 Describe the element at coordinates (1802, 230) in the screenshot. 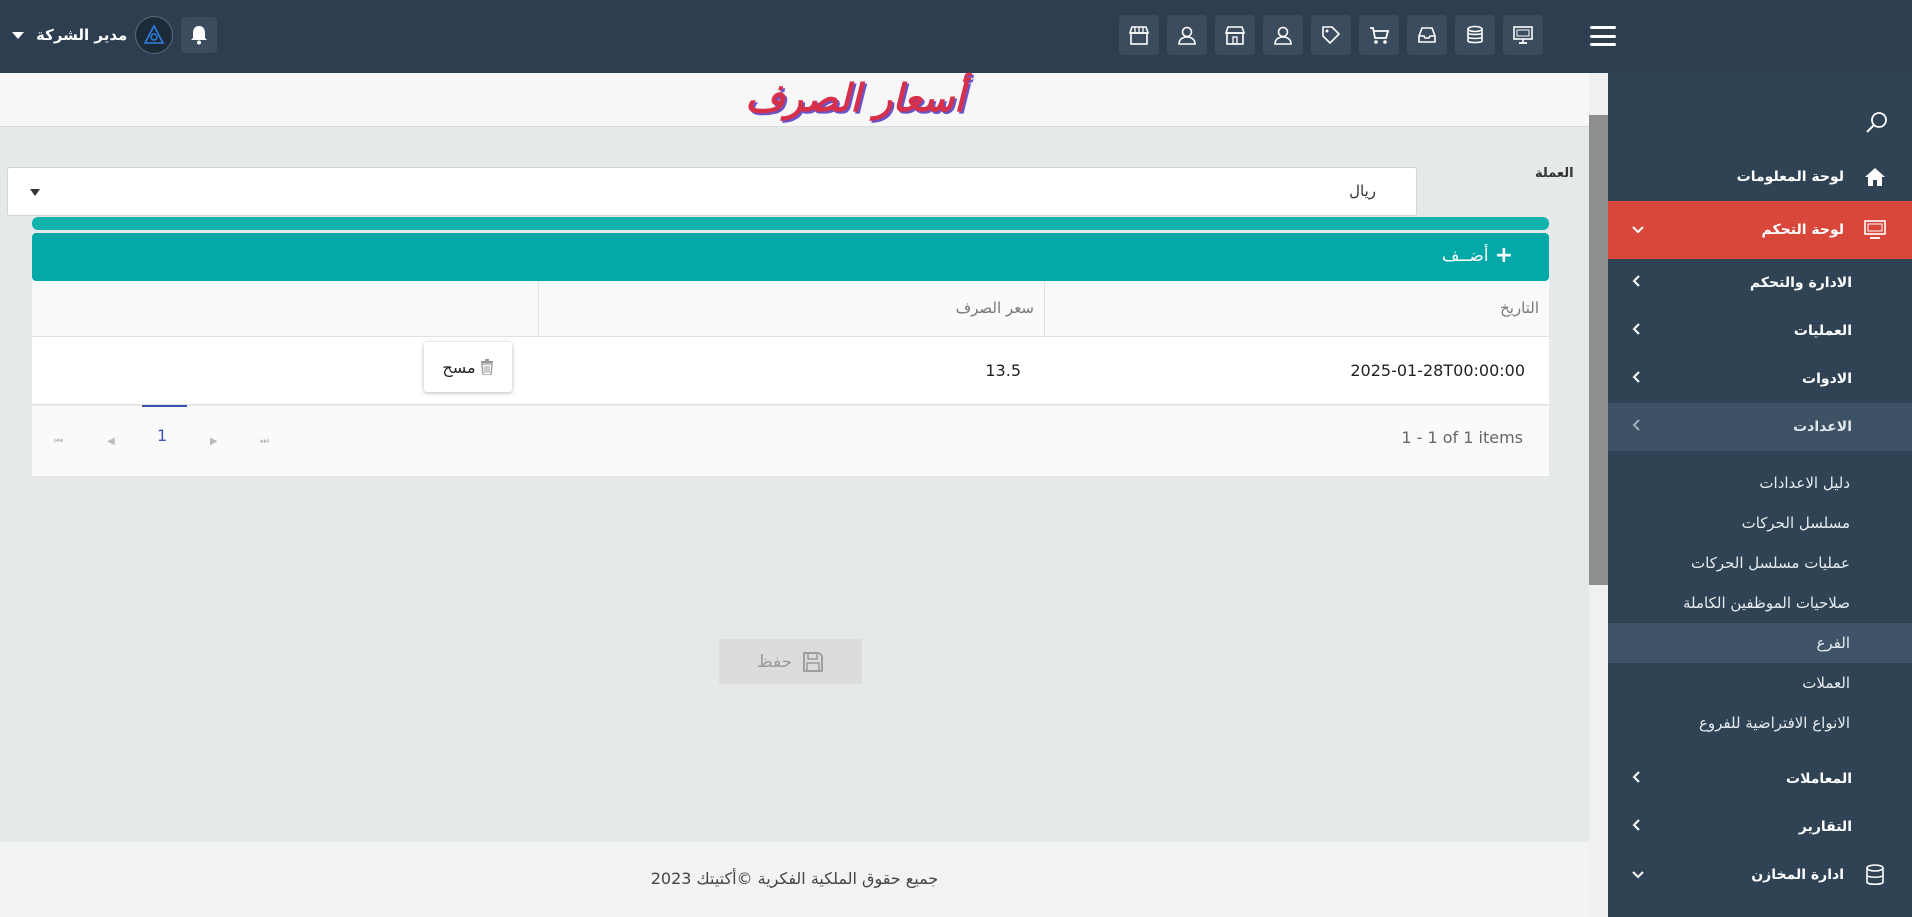

I see `sidebar-item-label: لوحة التحكم` at that location.